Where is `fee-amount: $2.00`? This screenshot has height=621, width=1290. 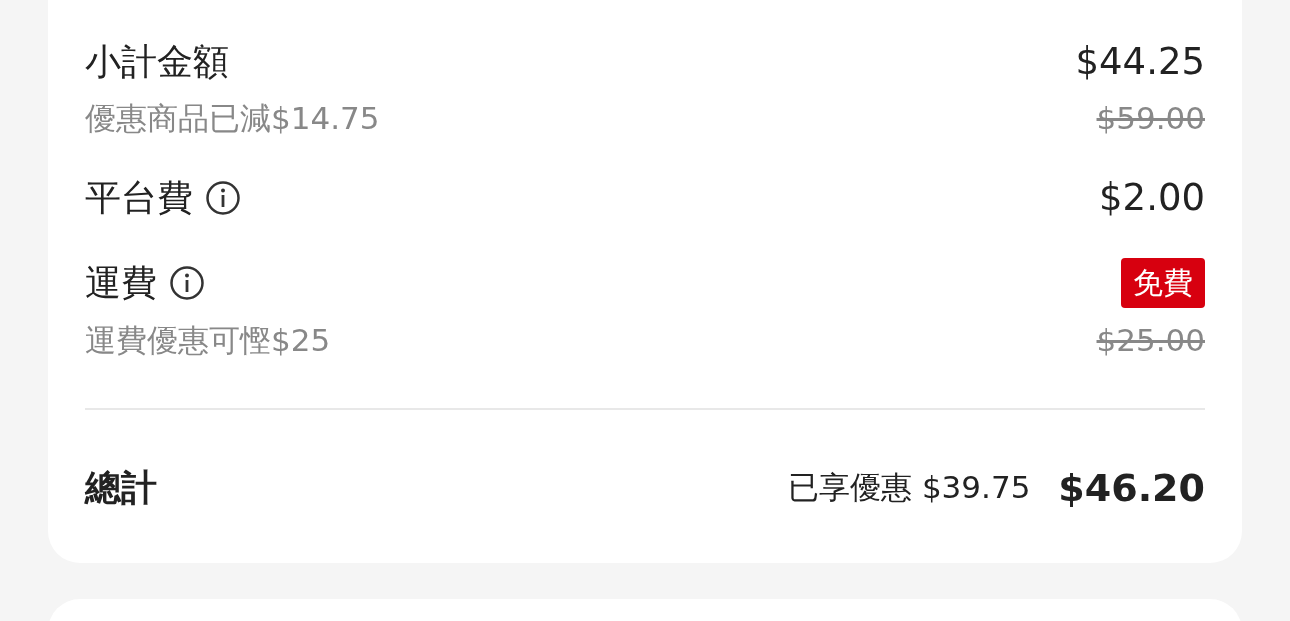 fee-amount: $2.00 is located at coordinates (1152, 198).